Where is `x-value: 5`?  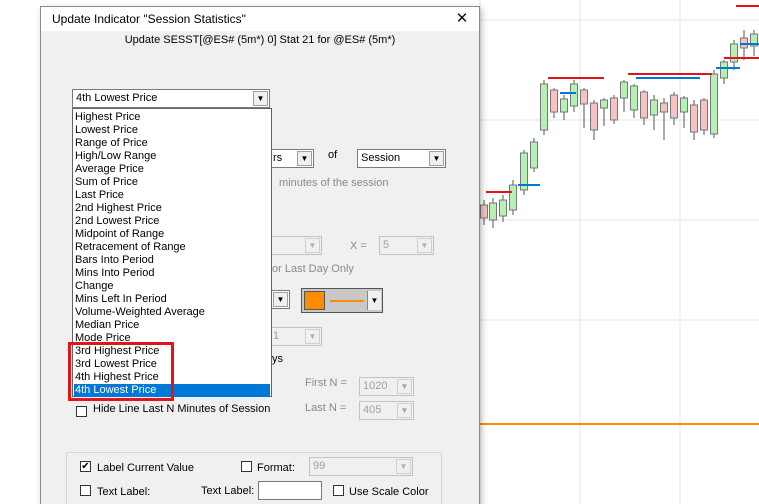 x-value: 5 is located at coordinates (386, 245).